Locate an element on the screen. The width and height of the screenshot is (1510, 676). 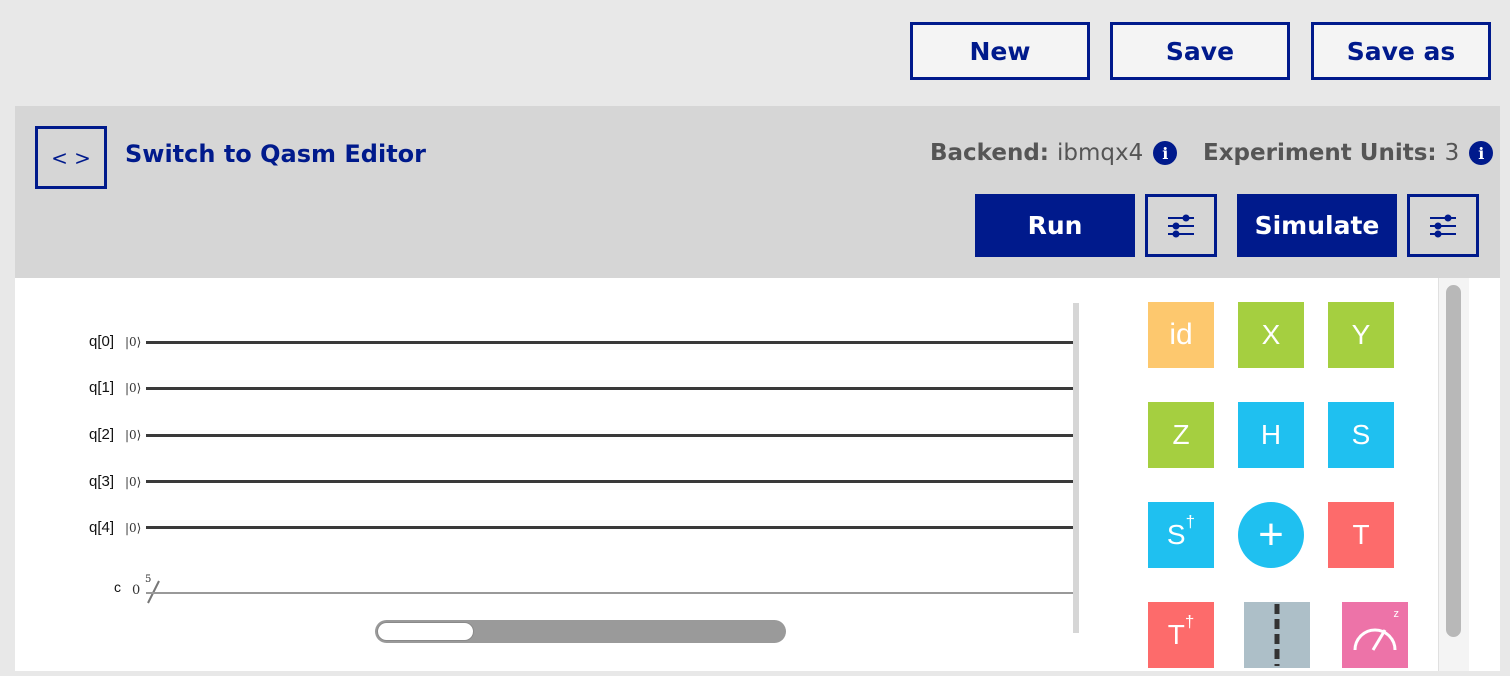
experiment-units-value: 3 is located at coordinates (1452, 153).